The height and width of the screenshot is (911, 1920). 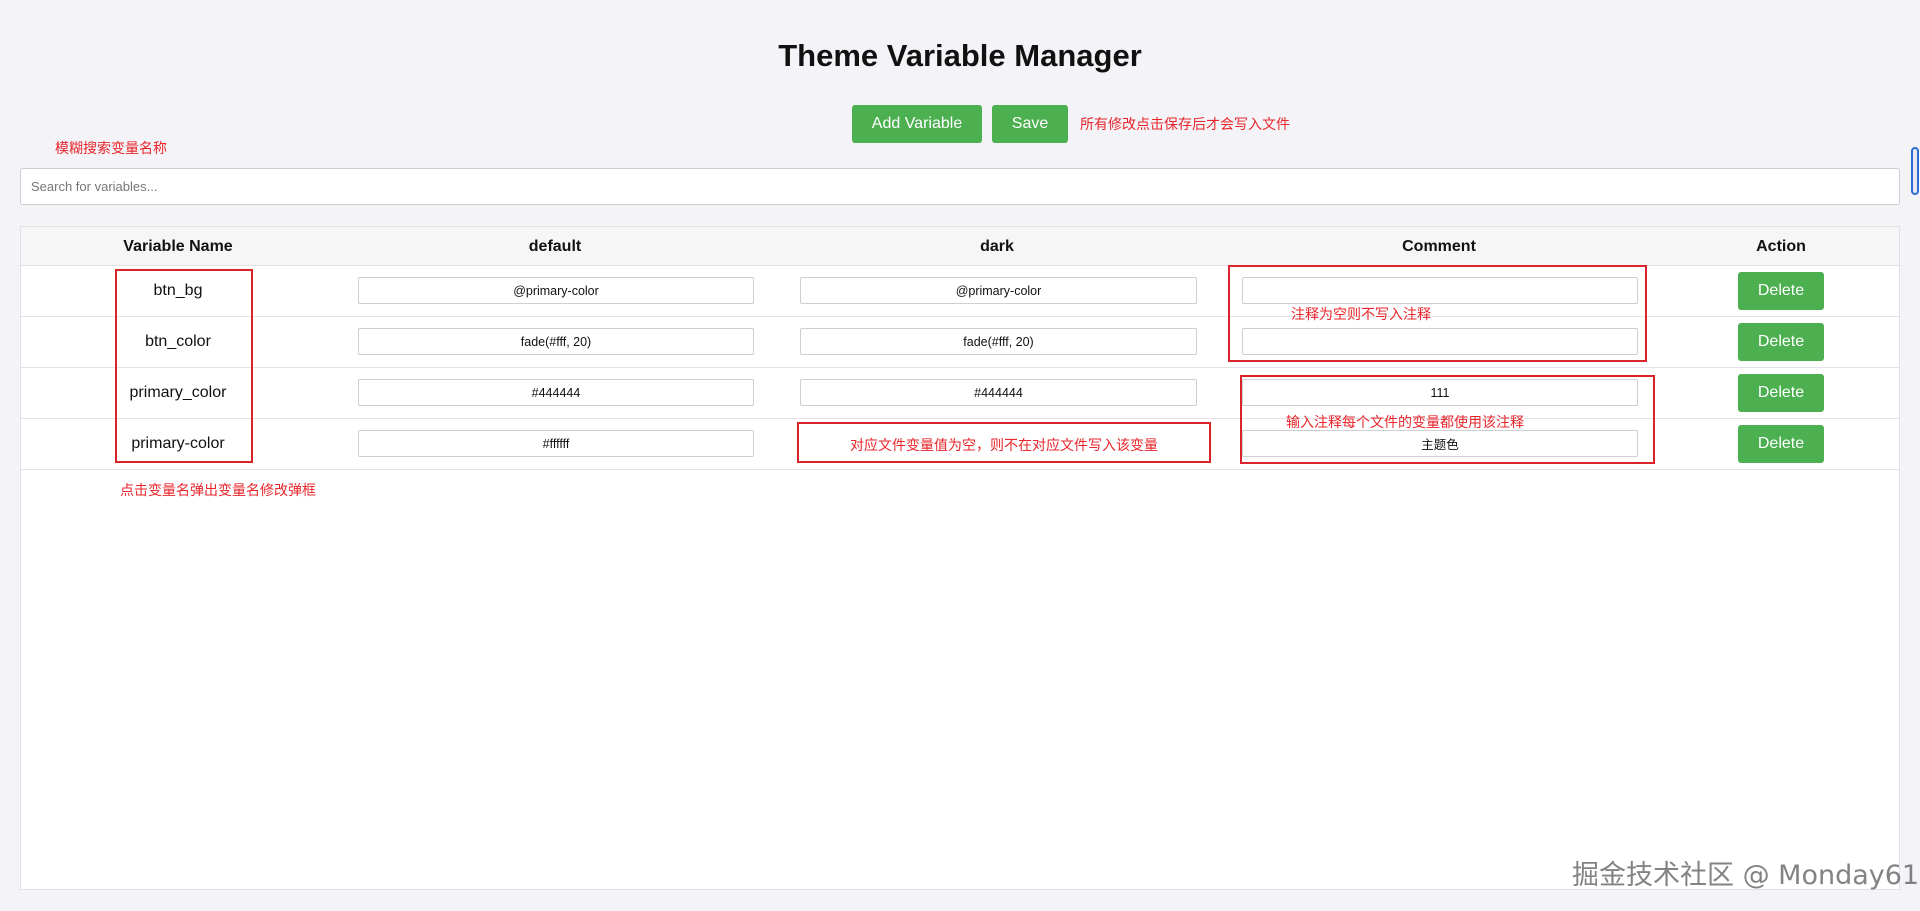 What do you see at coordinates (1439, 246) in the screenshot?
I see `column-header-comment: Comment` at bounding box center [1439, 246].